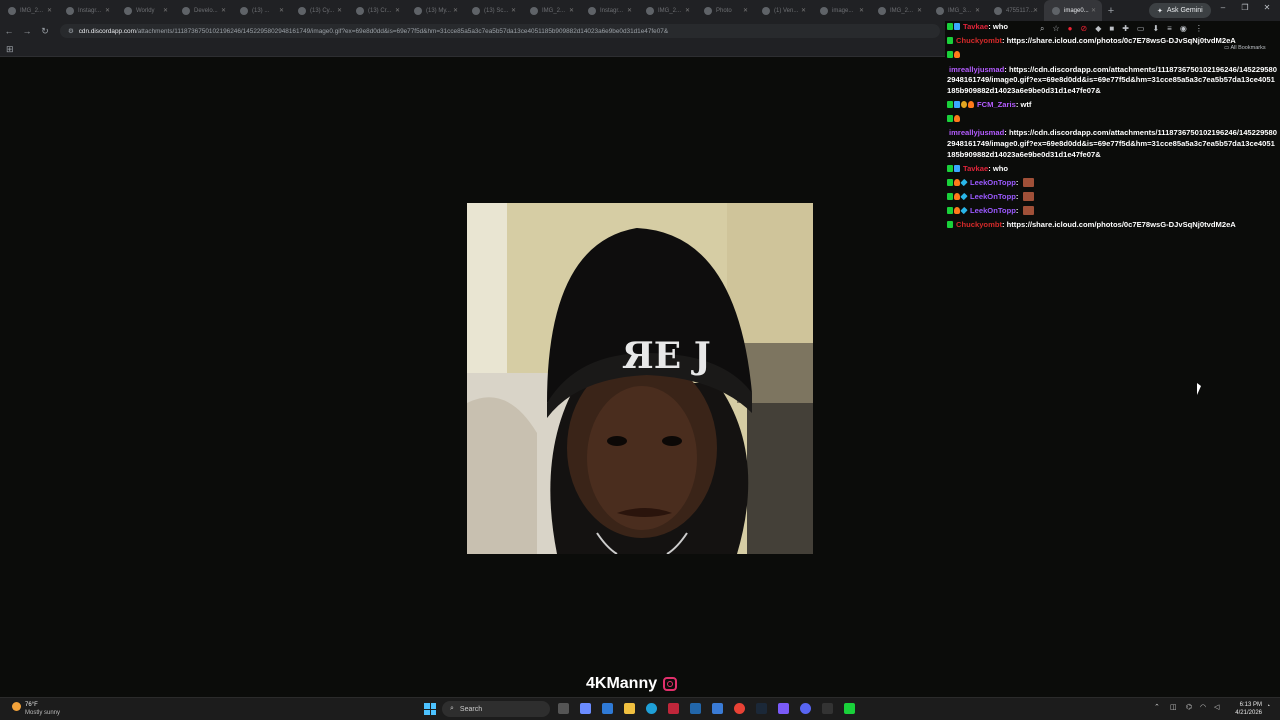 The height and width of the screenshot is (720, 1280). What do you see at coordinates (739, 708) in the screenshot?
I see `chrome-icon` at bounding box center [739, 708].